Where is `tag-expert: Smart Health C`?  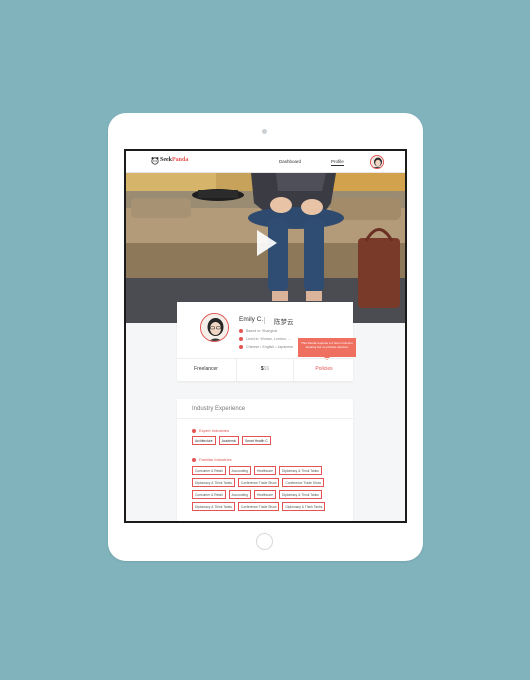 tag-expert: Smart Health C is located at coordinates (256, 440).